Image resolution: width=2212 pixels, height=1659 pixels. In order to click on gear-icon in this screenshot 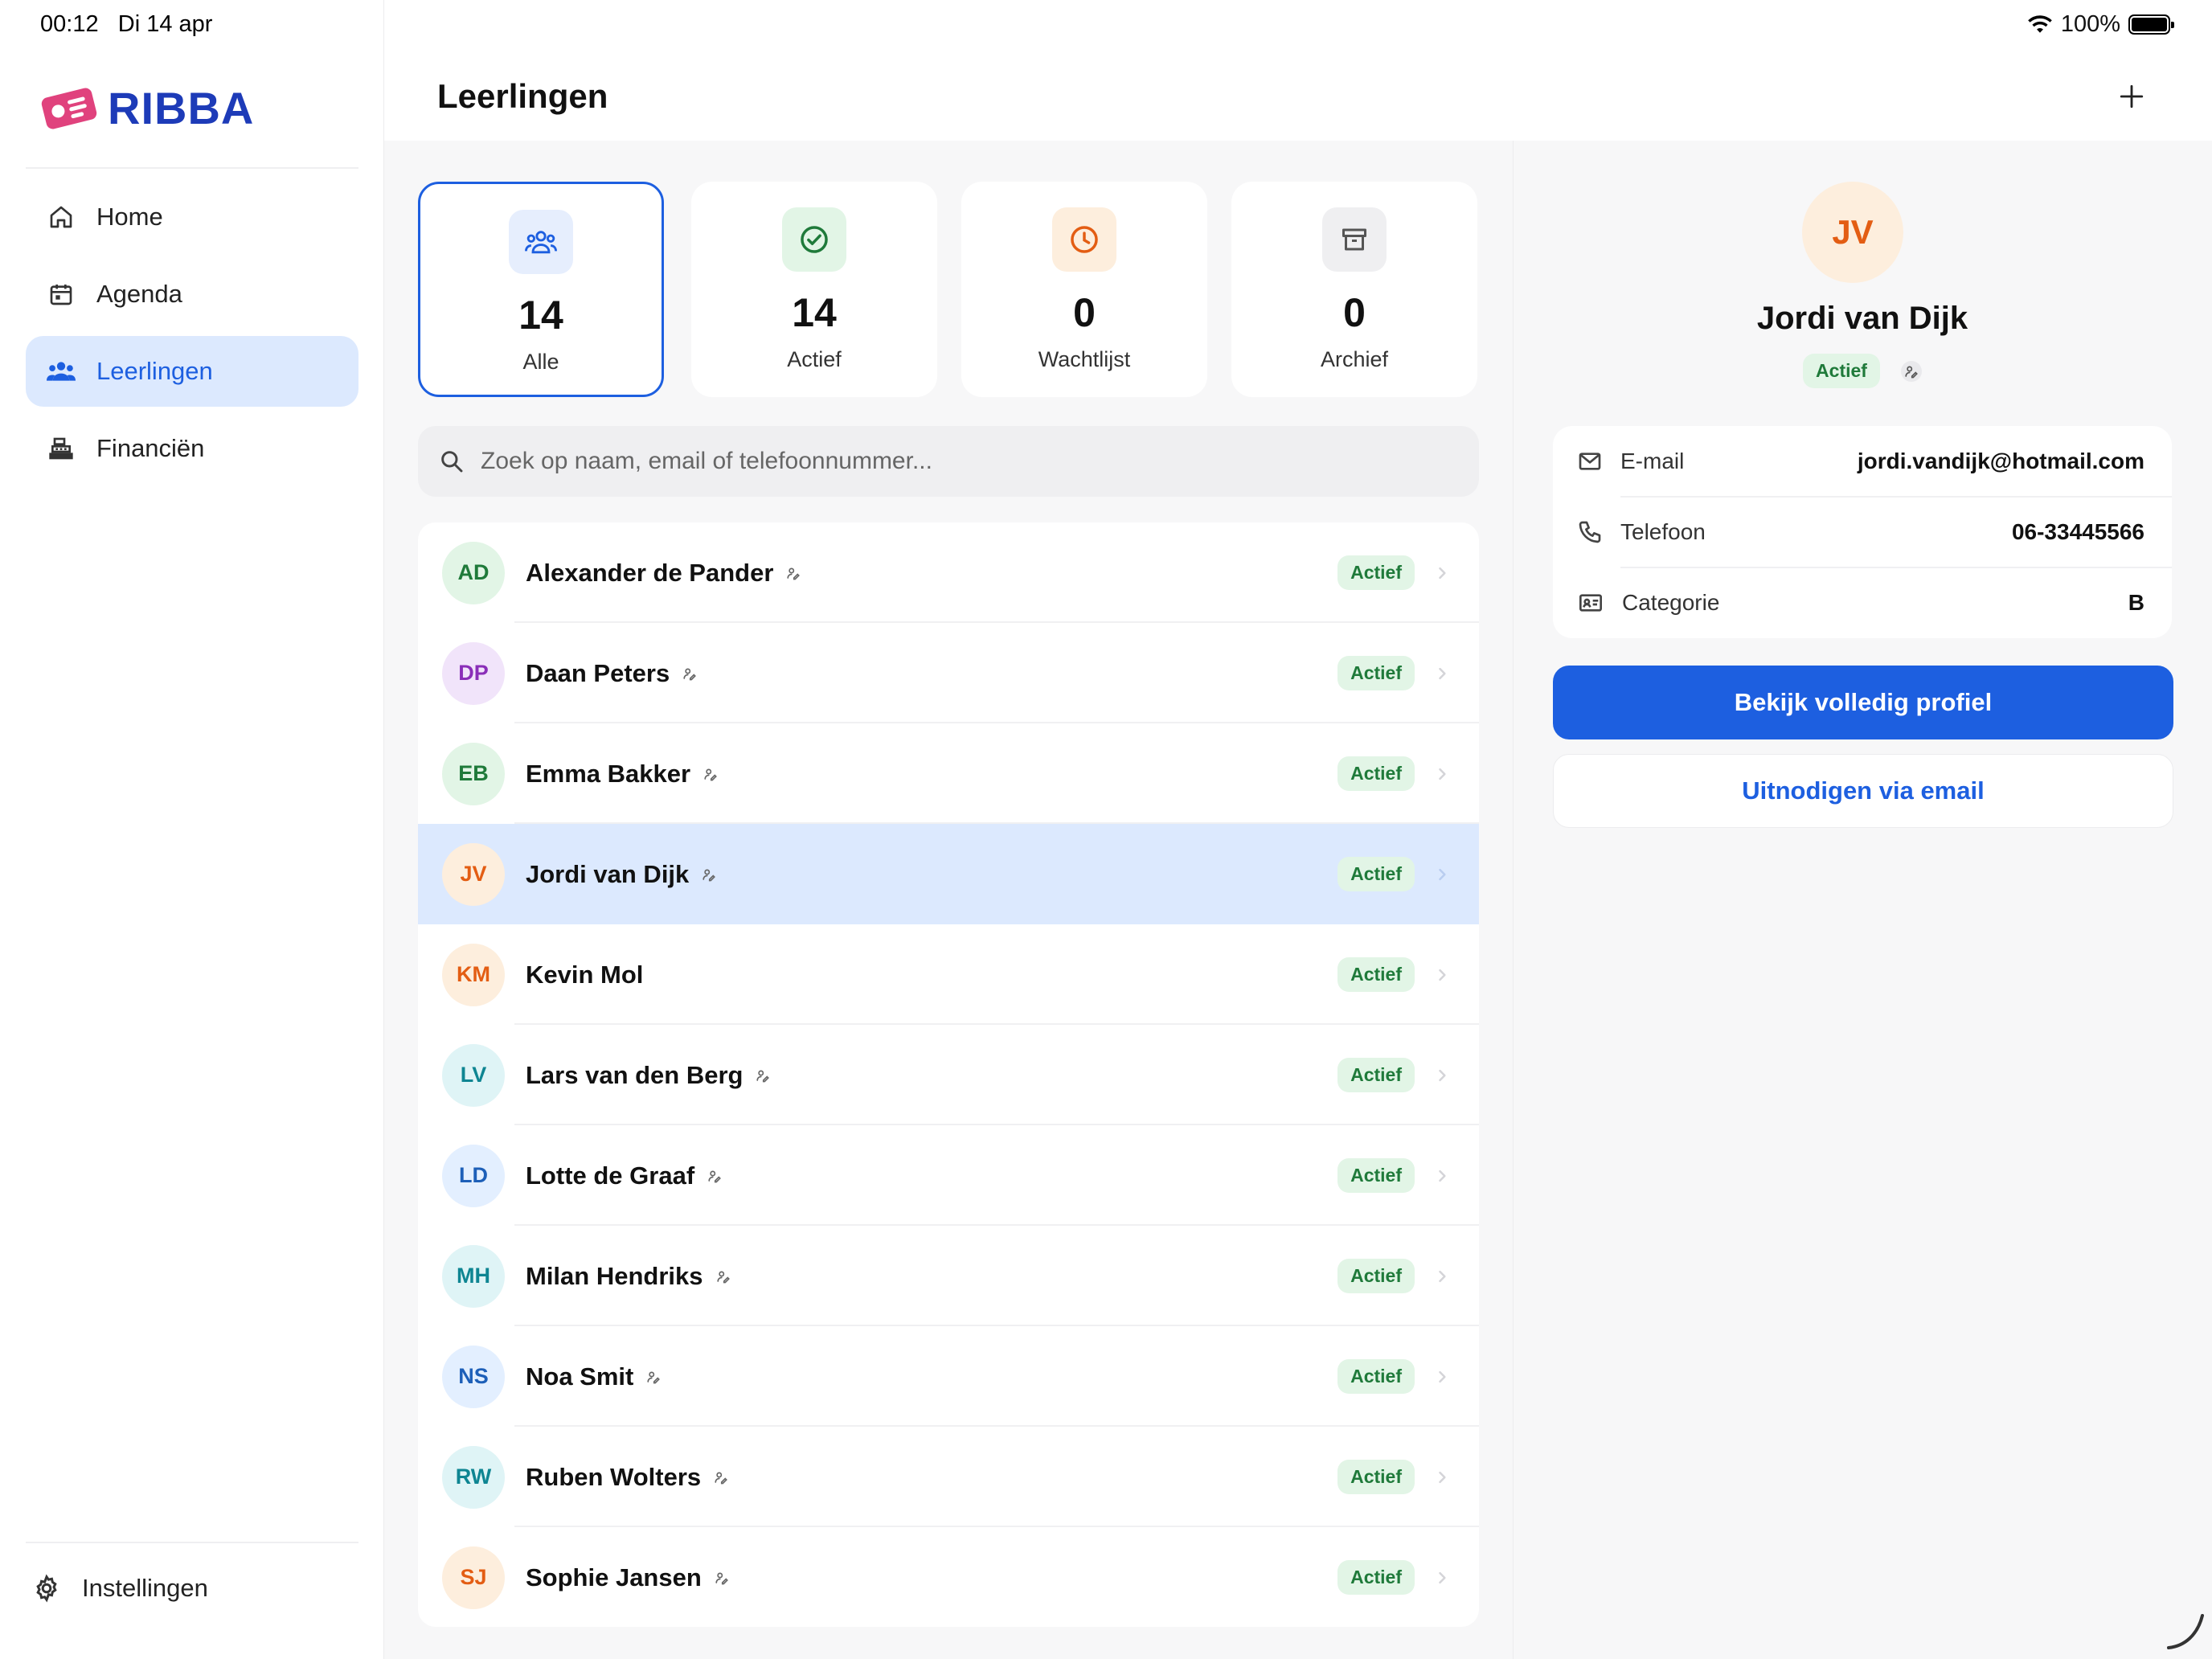, I will do `click(46, 1588)`.